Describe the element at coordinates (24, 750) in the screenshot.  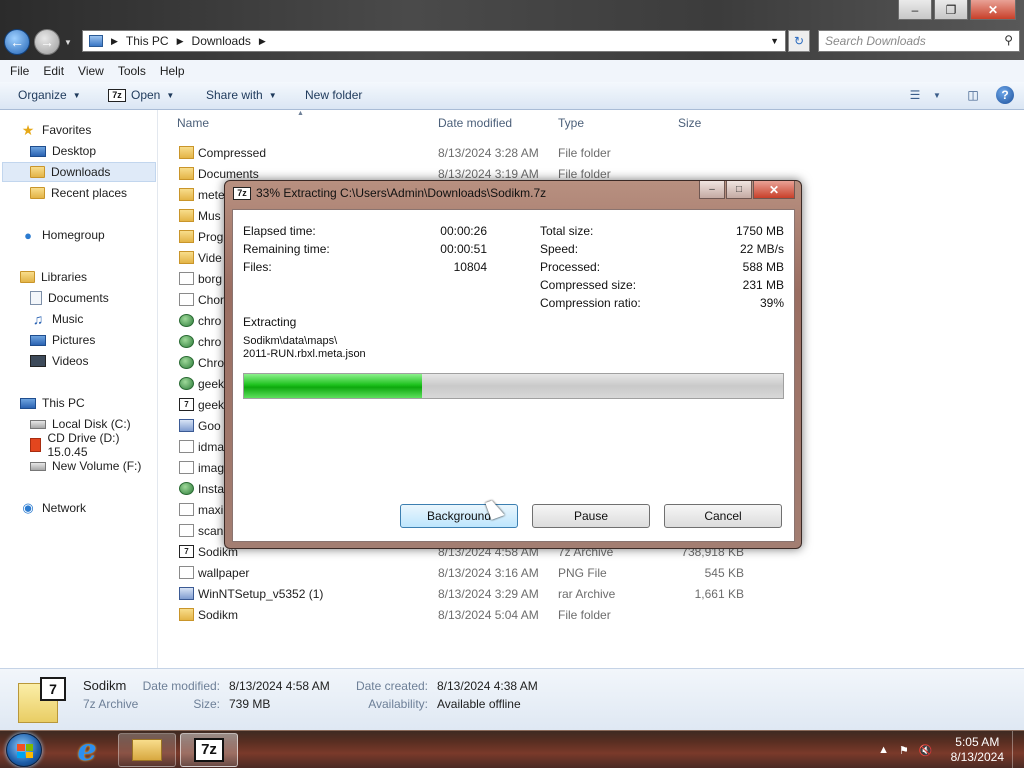
I see `start-button` at that location.